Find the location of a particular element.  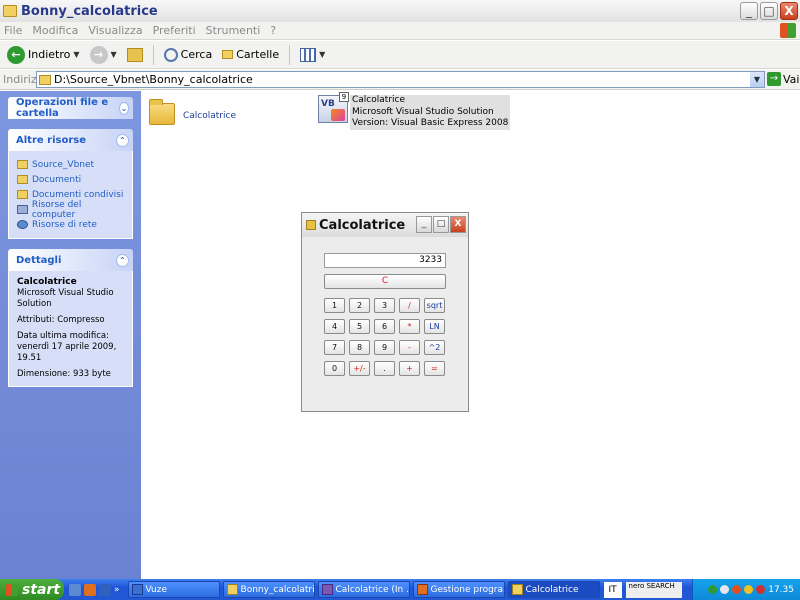

task-bonny-calcolatrice: Bonny_calcolatrice is located at coordinates (268, 589).